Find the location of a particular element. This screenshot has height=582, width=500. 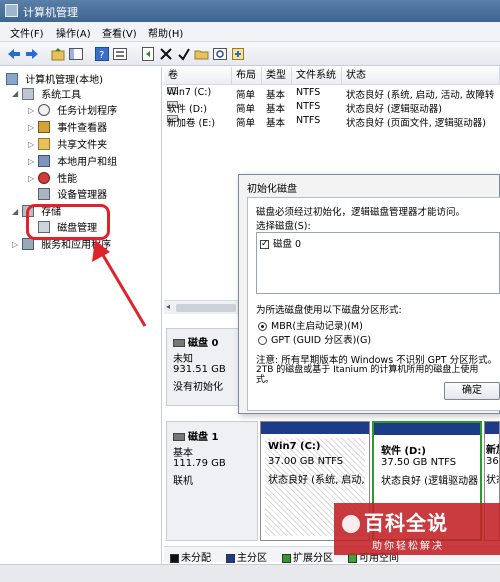

toolbar: ? is located at coordinates (250, 54).